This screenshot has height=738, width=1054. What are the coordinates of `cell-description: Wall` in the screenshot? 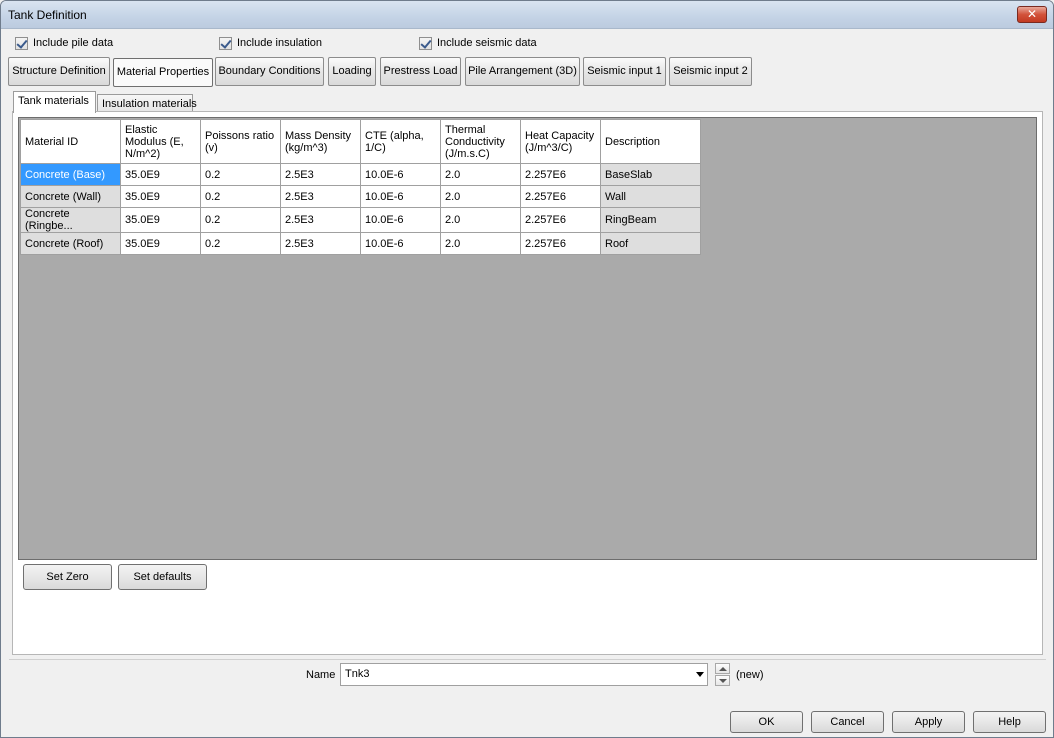 It's located at (650, 196).